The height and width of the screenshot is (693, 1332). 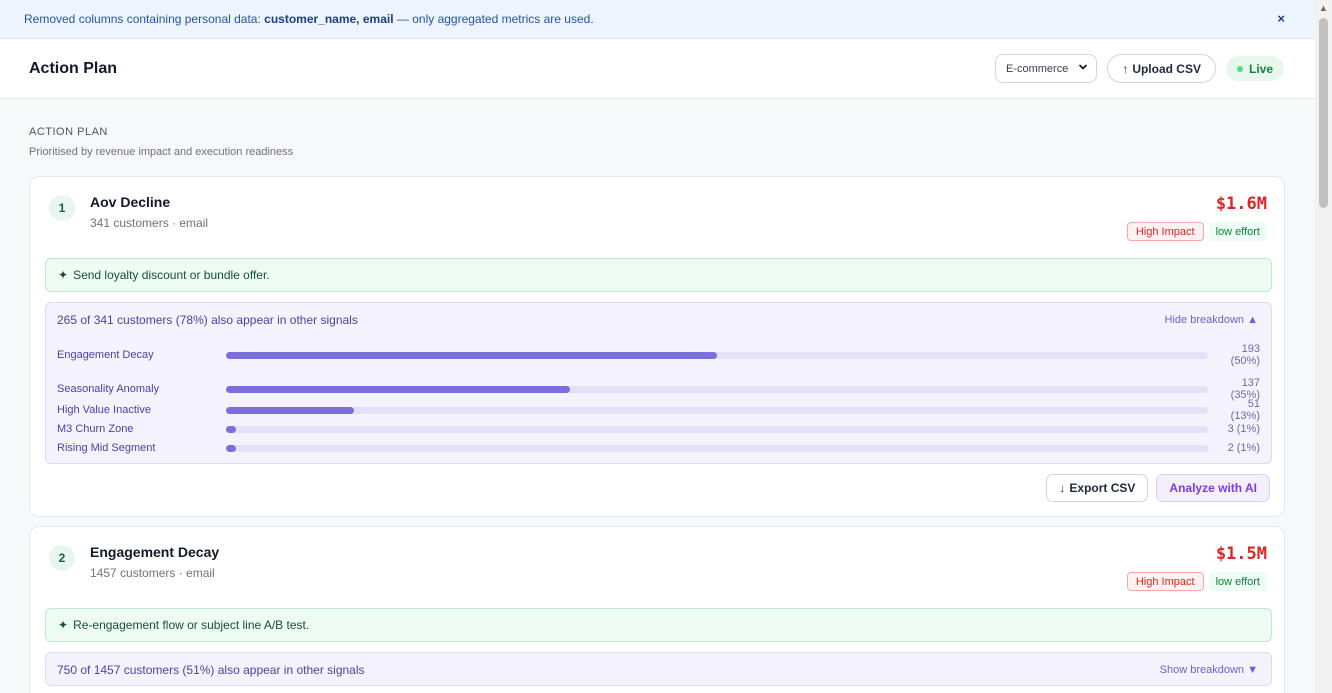 What do you see at coordinates (1102, 488) in the screenshot?
I see `export-csv-label: Export CSV` at bounding box center [1102, 488].